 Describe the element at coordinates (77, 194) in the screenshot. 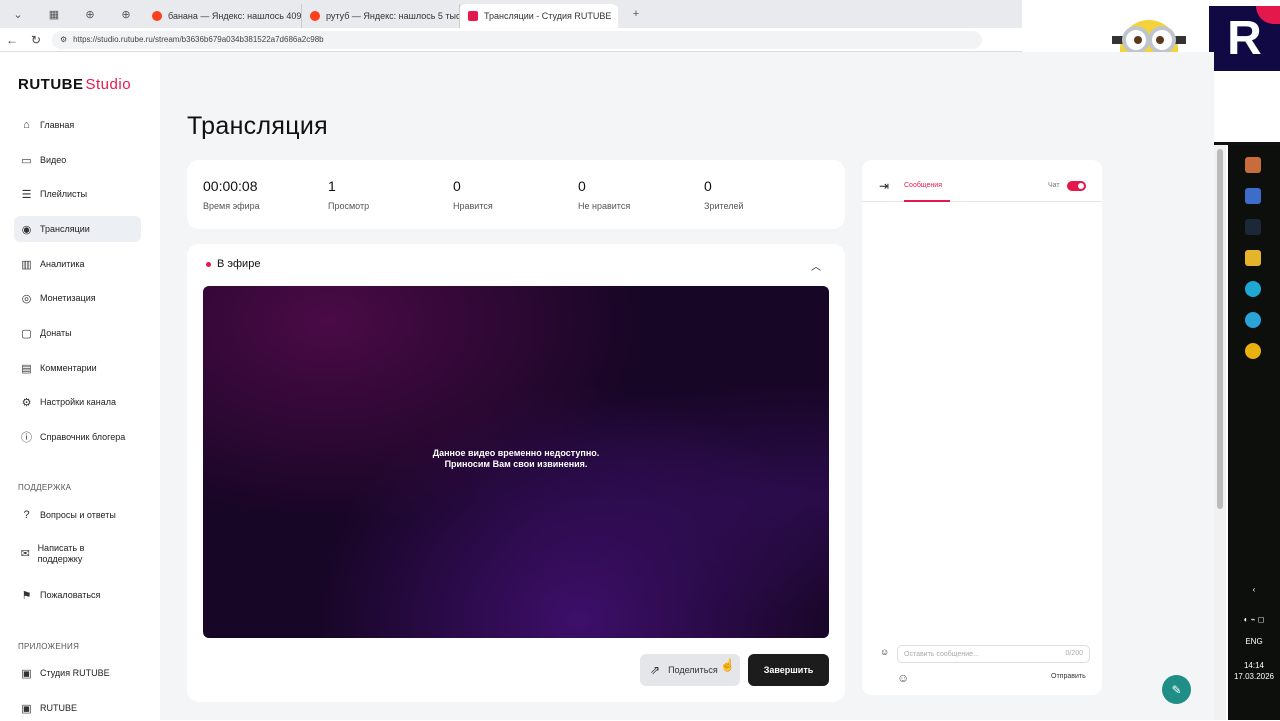

I see `sidebar-item-playlists: ☰ Плейлисты` at that location.